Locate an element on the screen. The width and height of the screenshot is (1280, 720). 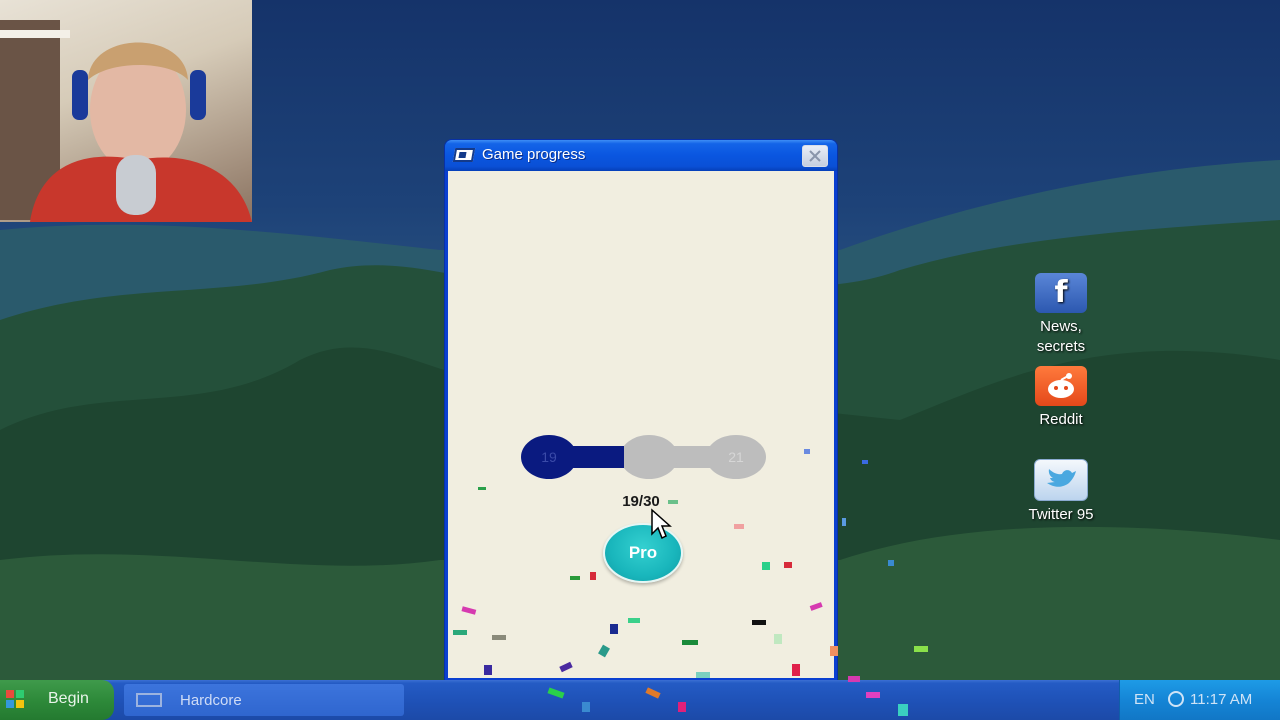
system-tray: EN 11:17 AM is located at coordinates (1199, 700).